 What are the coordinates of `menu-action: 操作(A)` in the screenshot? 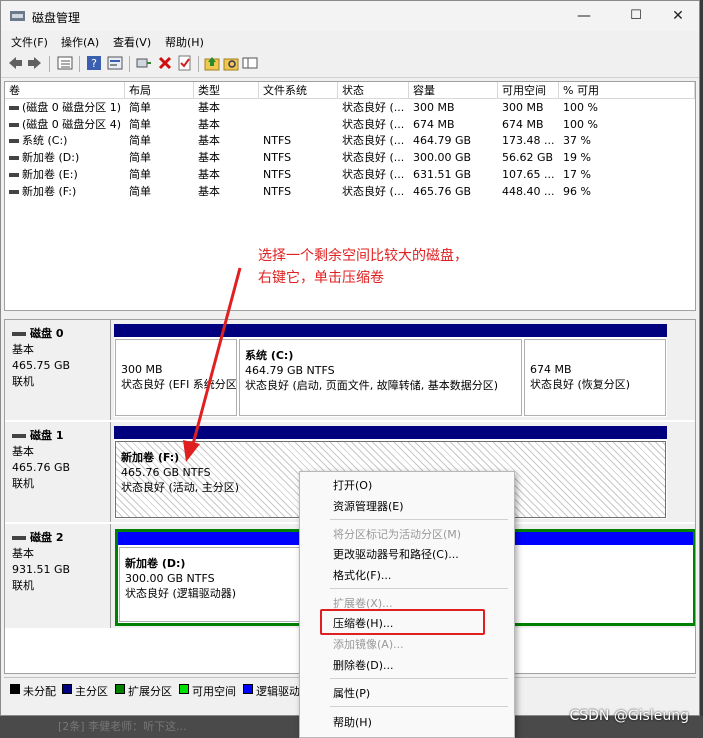 It's located at (80, 42).